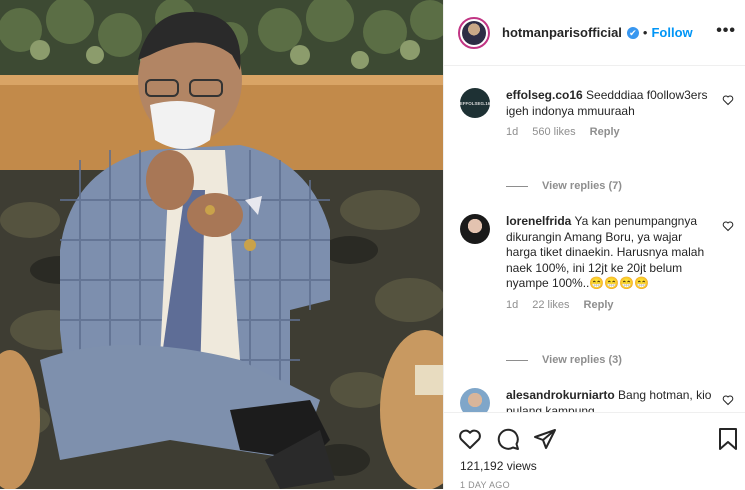 The width and height of the screenshot is (745, 490). What do you see at coordinates (498, 466) in the screenshot?
I see `views-count: 121,192 views` at bounding box center [498, 466].